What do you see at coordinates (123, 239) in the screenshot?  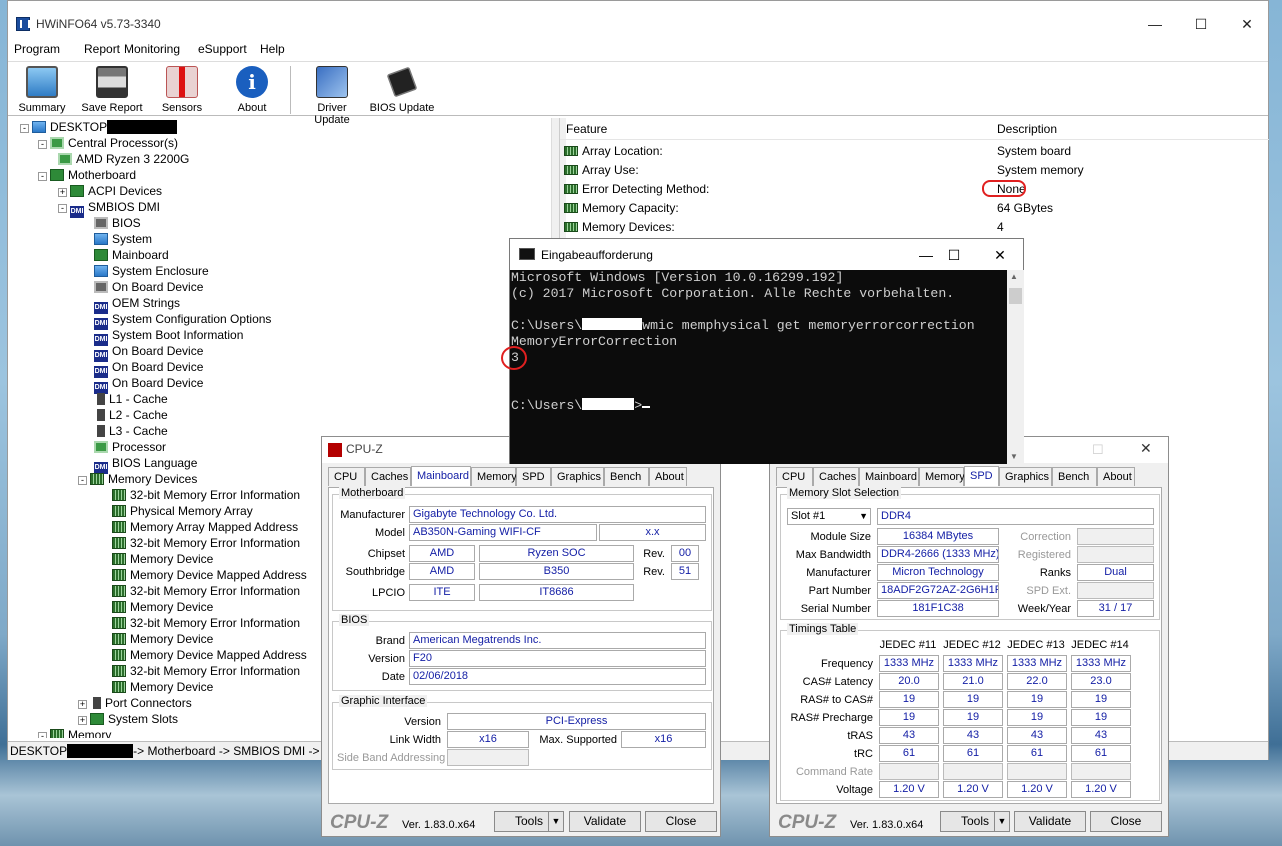 I see `tree-node: System` at bounding box center [123, 239].